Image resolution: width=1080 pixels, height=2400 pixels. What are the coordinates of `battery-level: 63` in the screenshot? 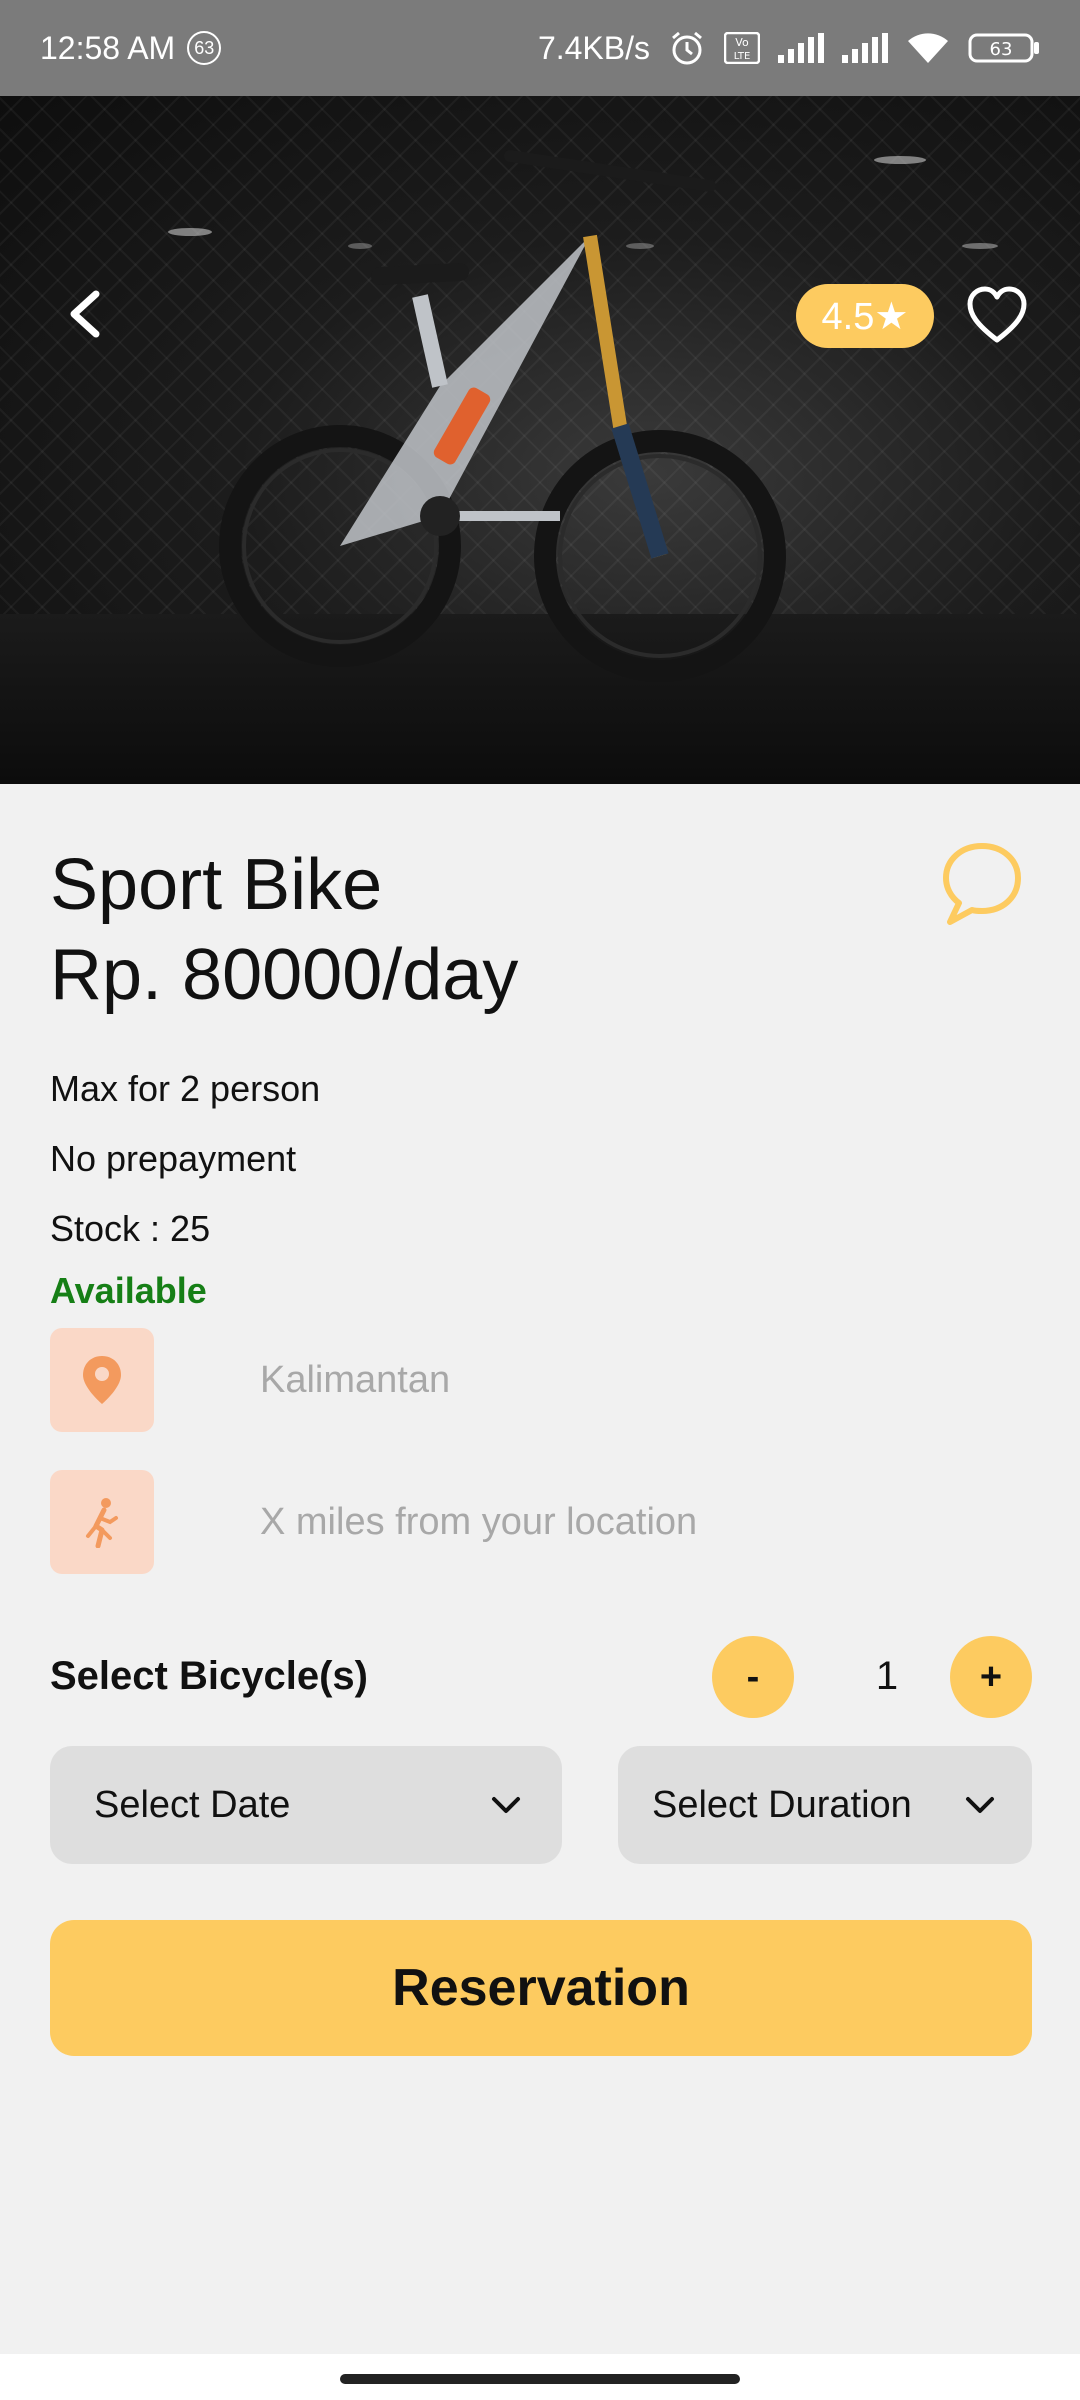 It's located at (1001, 49).